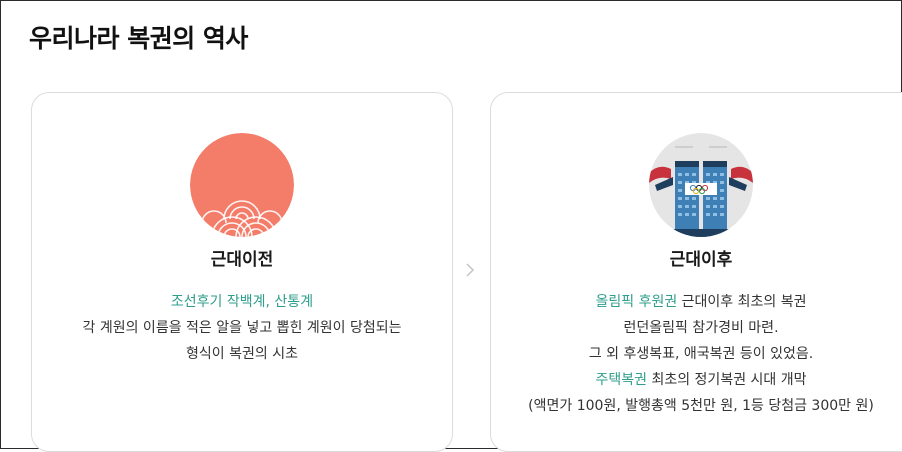 This screenshot has height=452, width=902. What do you see at coordinates (701, 185) in the screenshot?
I see `olympic-building-icon` at bounding box center [701, 185].